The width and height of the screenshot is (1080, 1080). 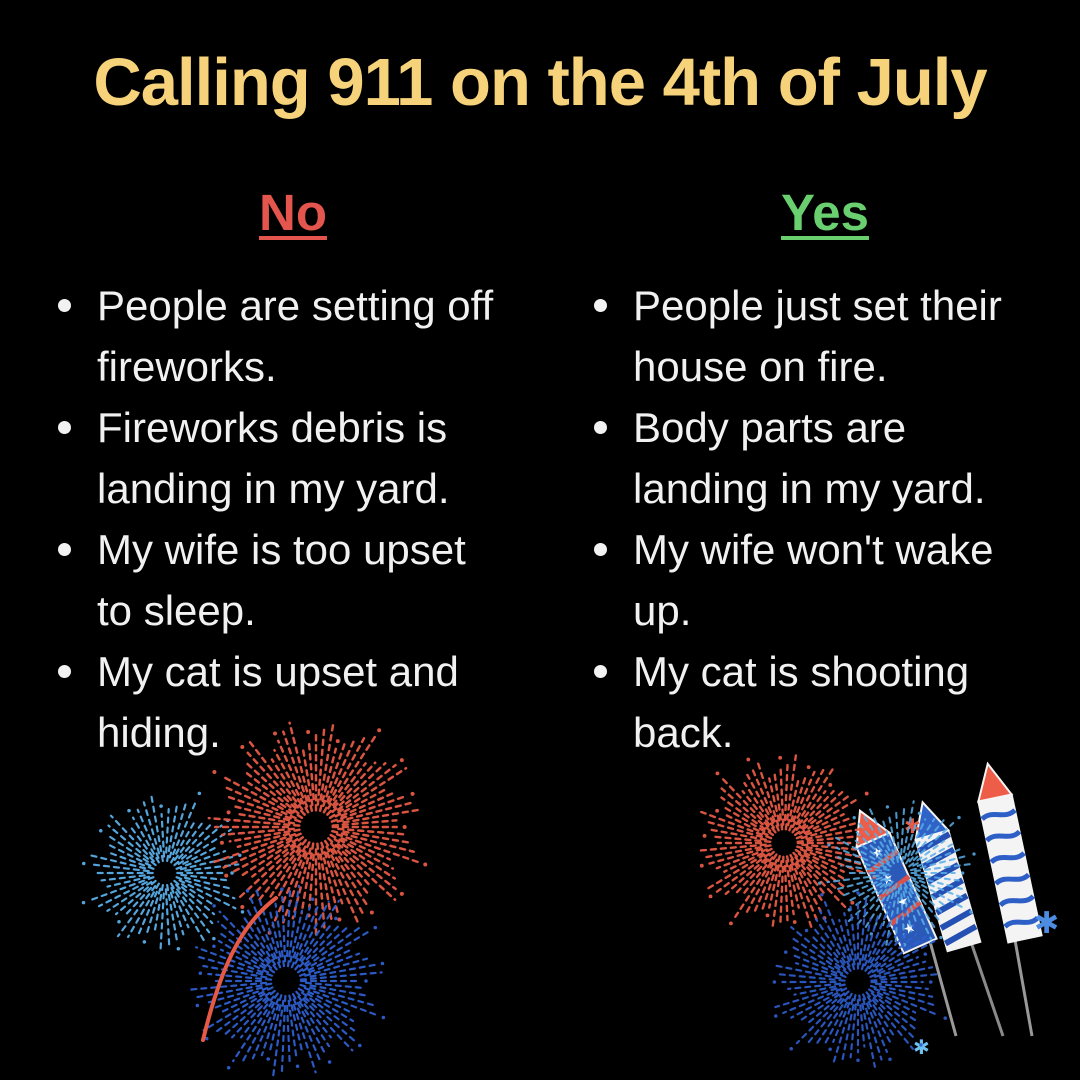 I want to click on list-item: People just set their house on fire., so click(x=820, y=336).